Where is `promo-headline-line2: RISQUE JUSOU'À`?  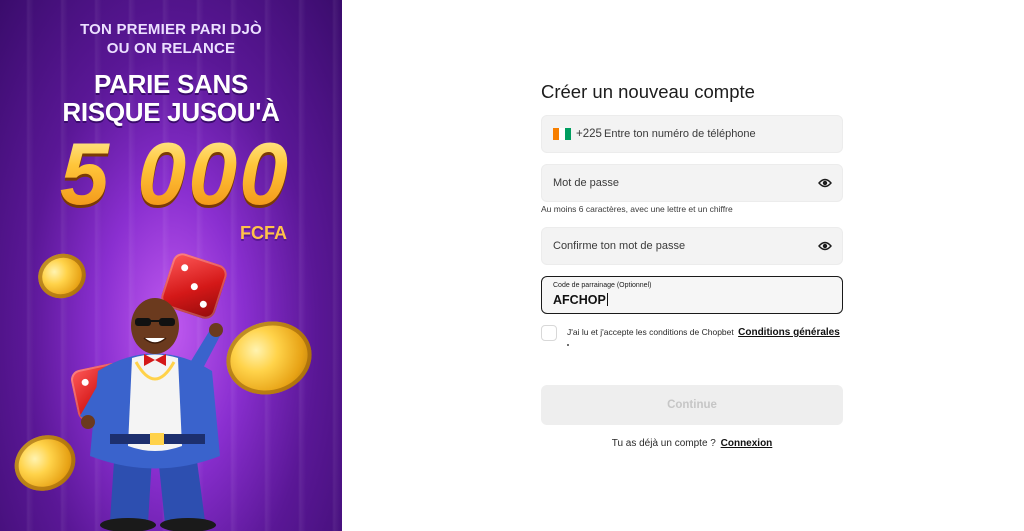 promo-headline-line2: RISQUE JUSOU'À is located at coordinates (171, 112).